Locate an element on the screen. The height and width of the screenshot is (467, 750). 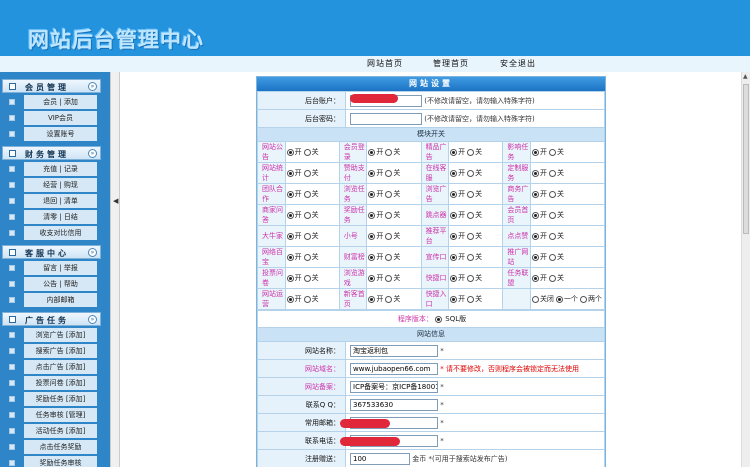
sidebar-item: 清零 | 日结 is located at coordinates (51, 217).